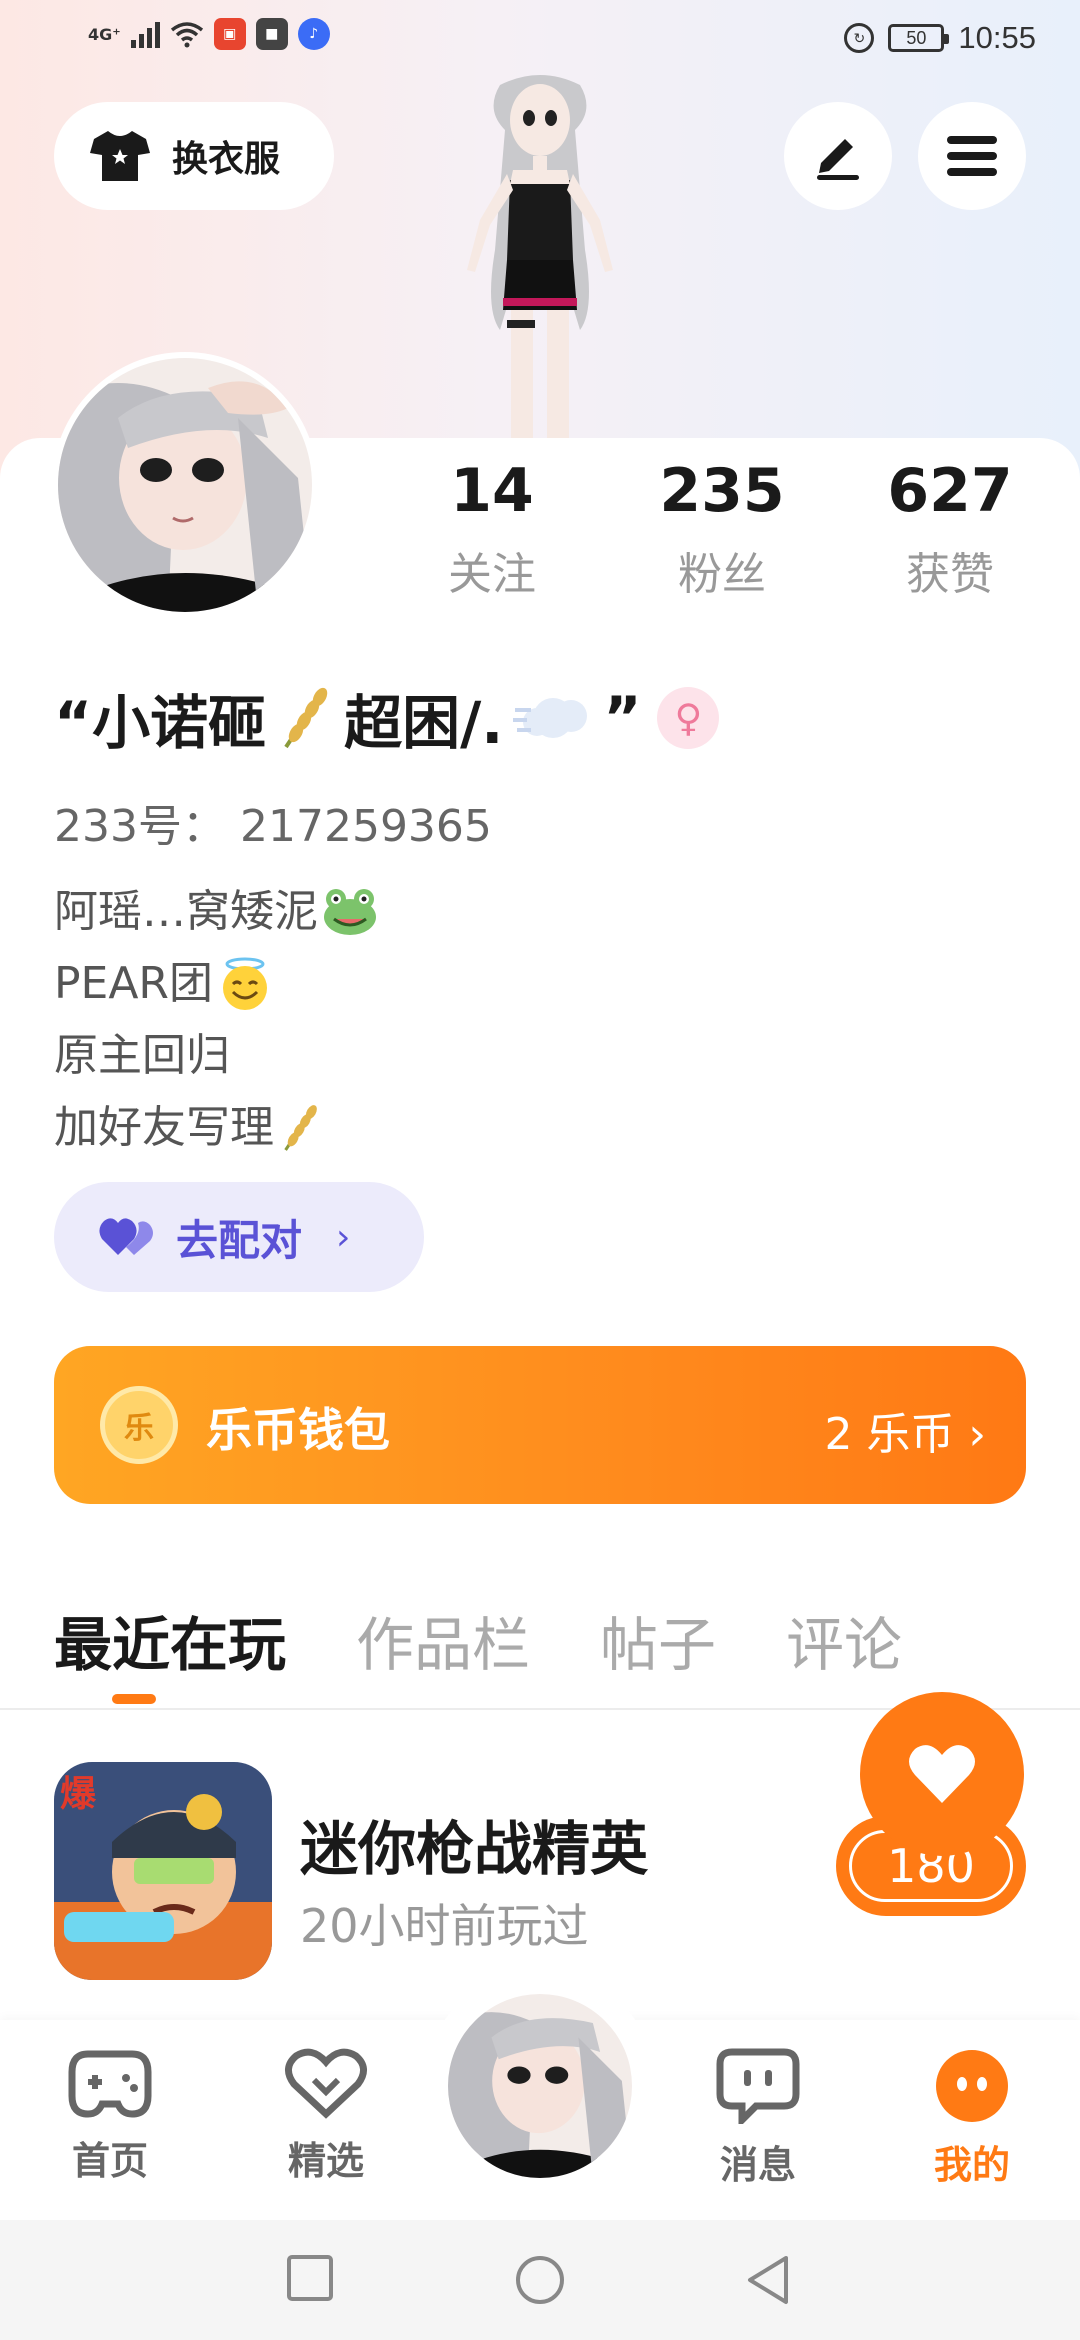 The height and width of the screenshot is (2340, 1080). Describe the element at coordinates (186, 911) in the screenshot. I see `bio-line: 阿瑶…窝矮泥` at that location.